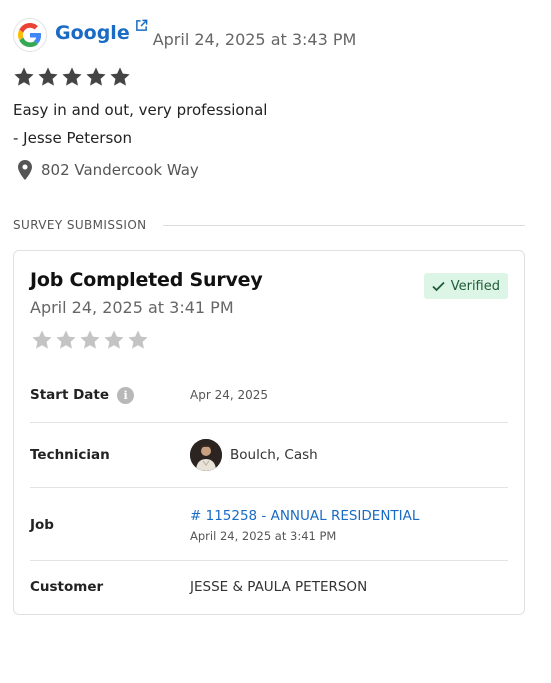  I want to click on start-date-label: Start Date, so click(70, 395).